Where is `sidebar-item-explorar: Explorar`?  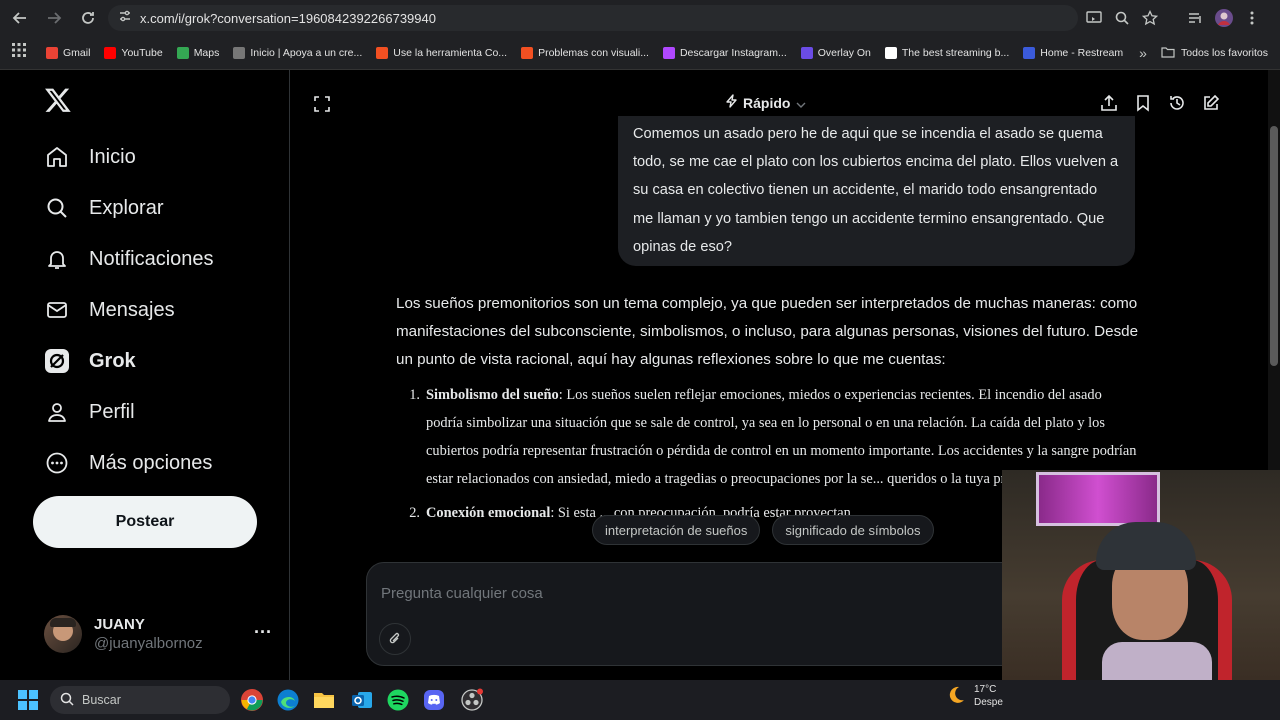
sidebar-item-explorar: Explorar is located at coordinates (103, 208).